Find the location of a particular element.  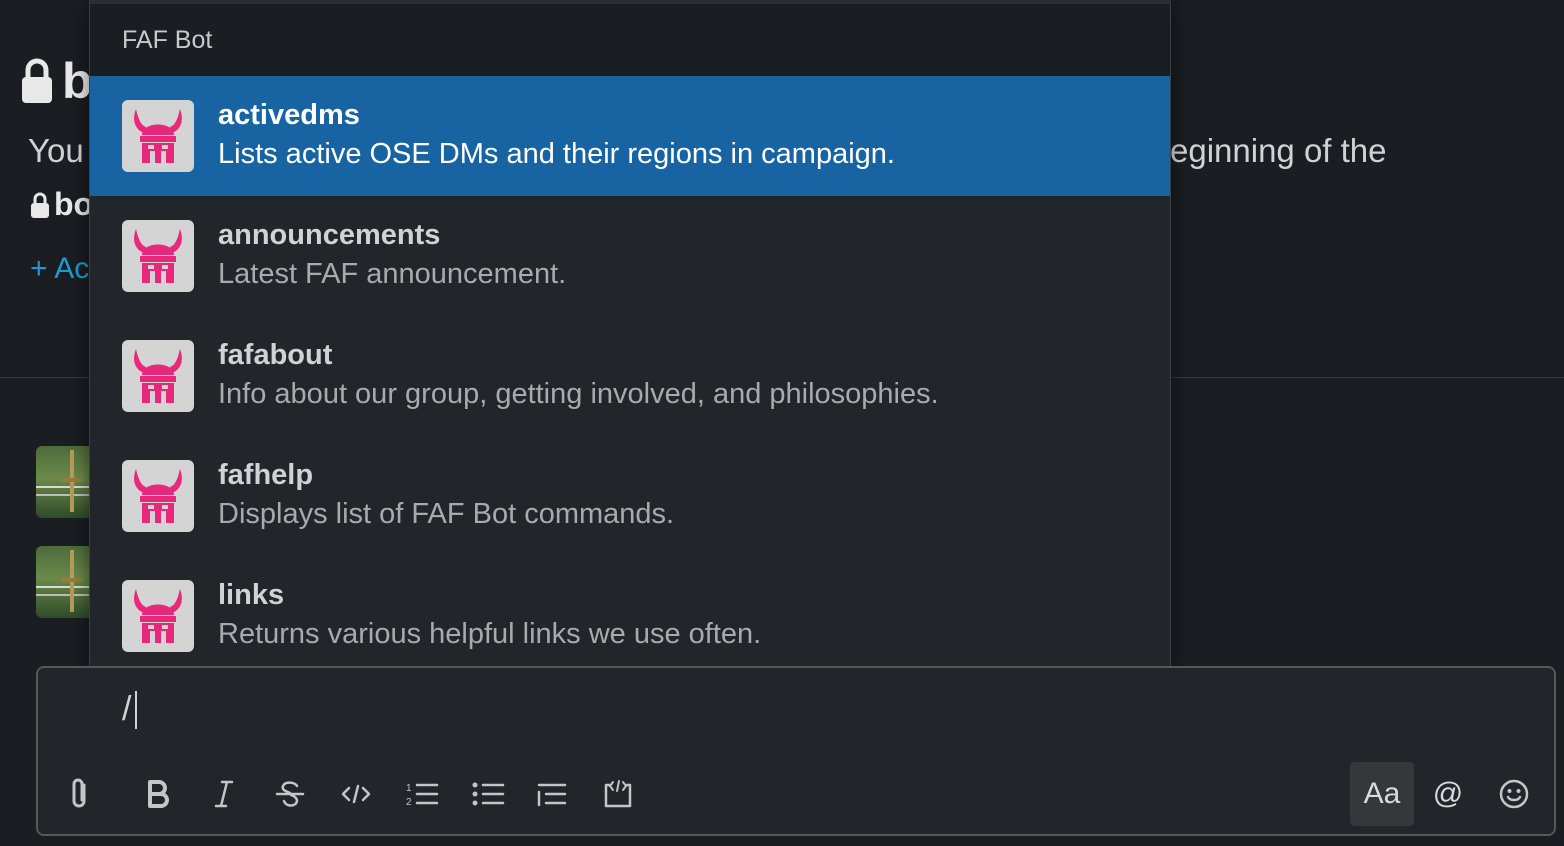

add-people-link: + Ac is located at coordinates (59, 269).